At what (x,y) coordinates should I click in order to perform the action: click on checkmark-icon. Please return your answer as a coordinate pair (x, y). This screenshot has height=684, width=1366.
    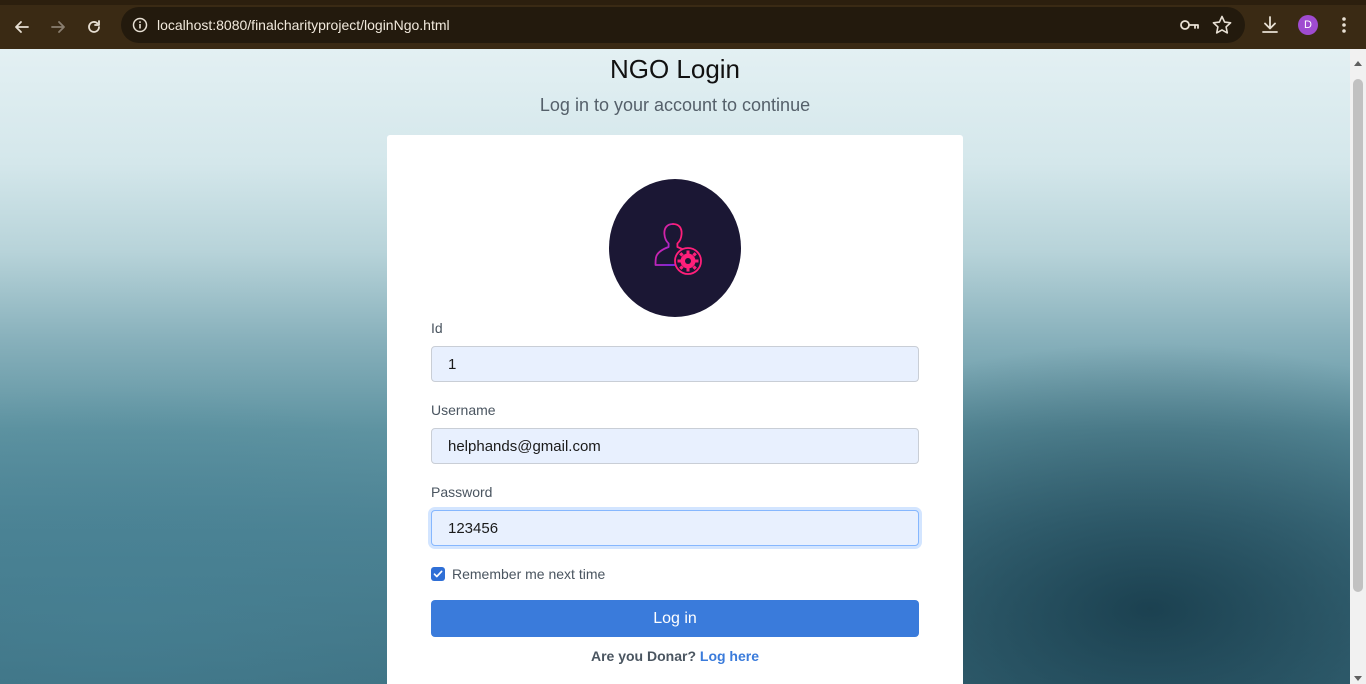
    Looking at the image, I should click on (438, 574).